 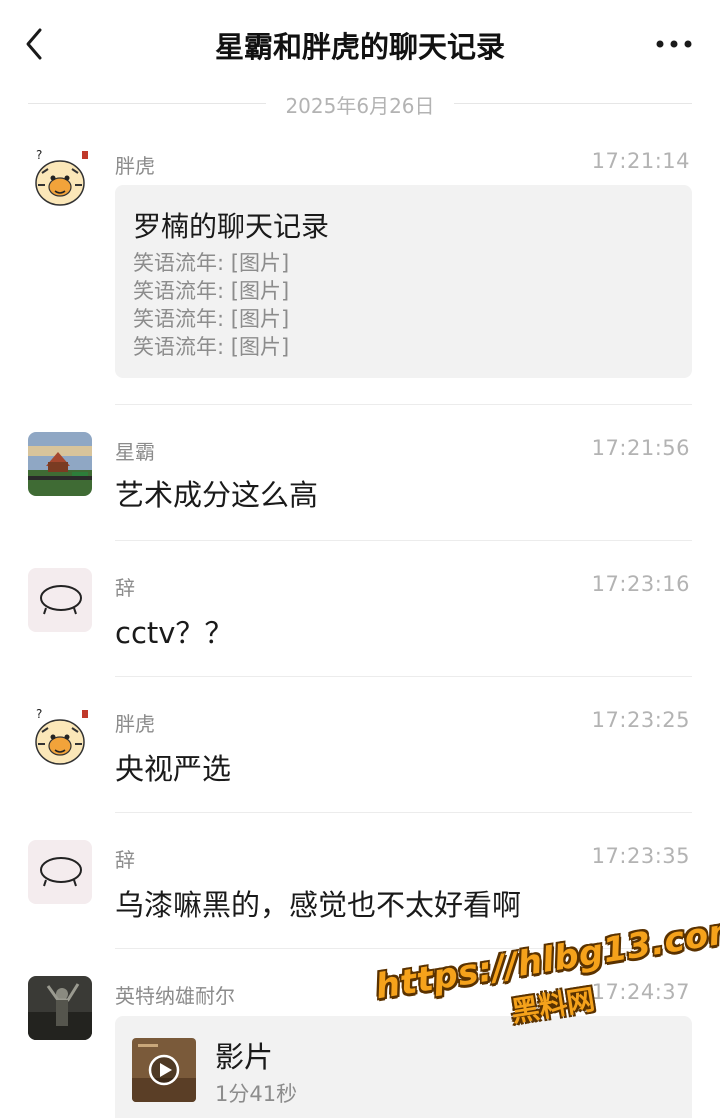 I want to click on divider, so click(x=573, y=103).